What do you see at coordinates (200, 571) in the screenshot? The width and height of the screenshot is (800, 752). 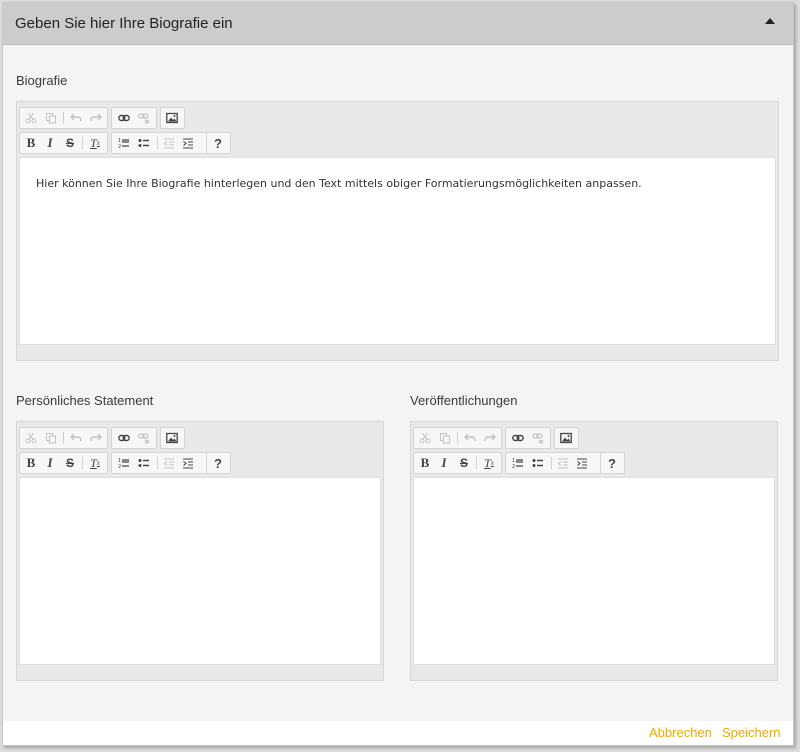 I see `statement-content` at bounding box center [200, 571].